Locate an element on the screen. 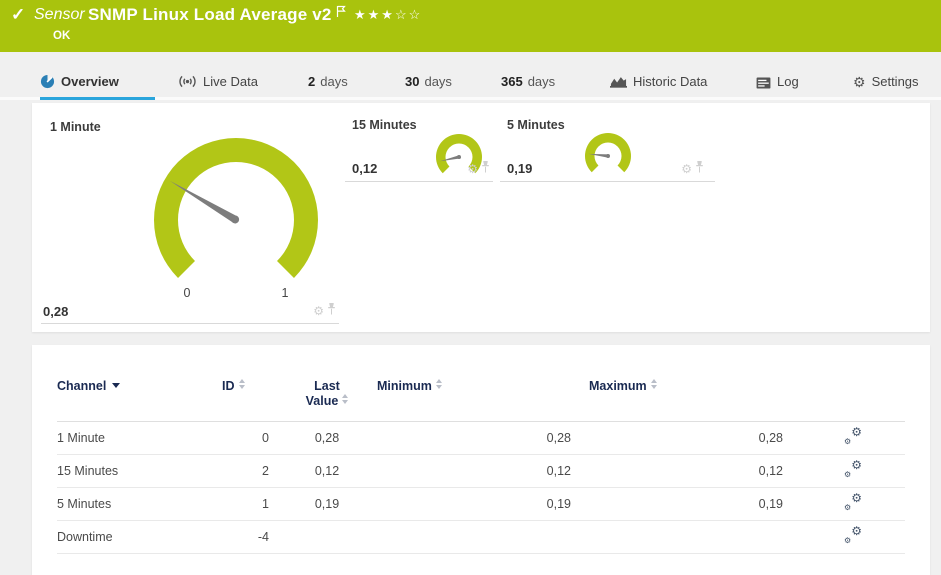  gauge-panel-5-minutes: 5 Minutes 0,19 ⚙ is located at coordinates (607, 147).